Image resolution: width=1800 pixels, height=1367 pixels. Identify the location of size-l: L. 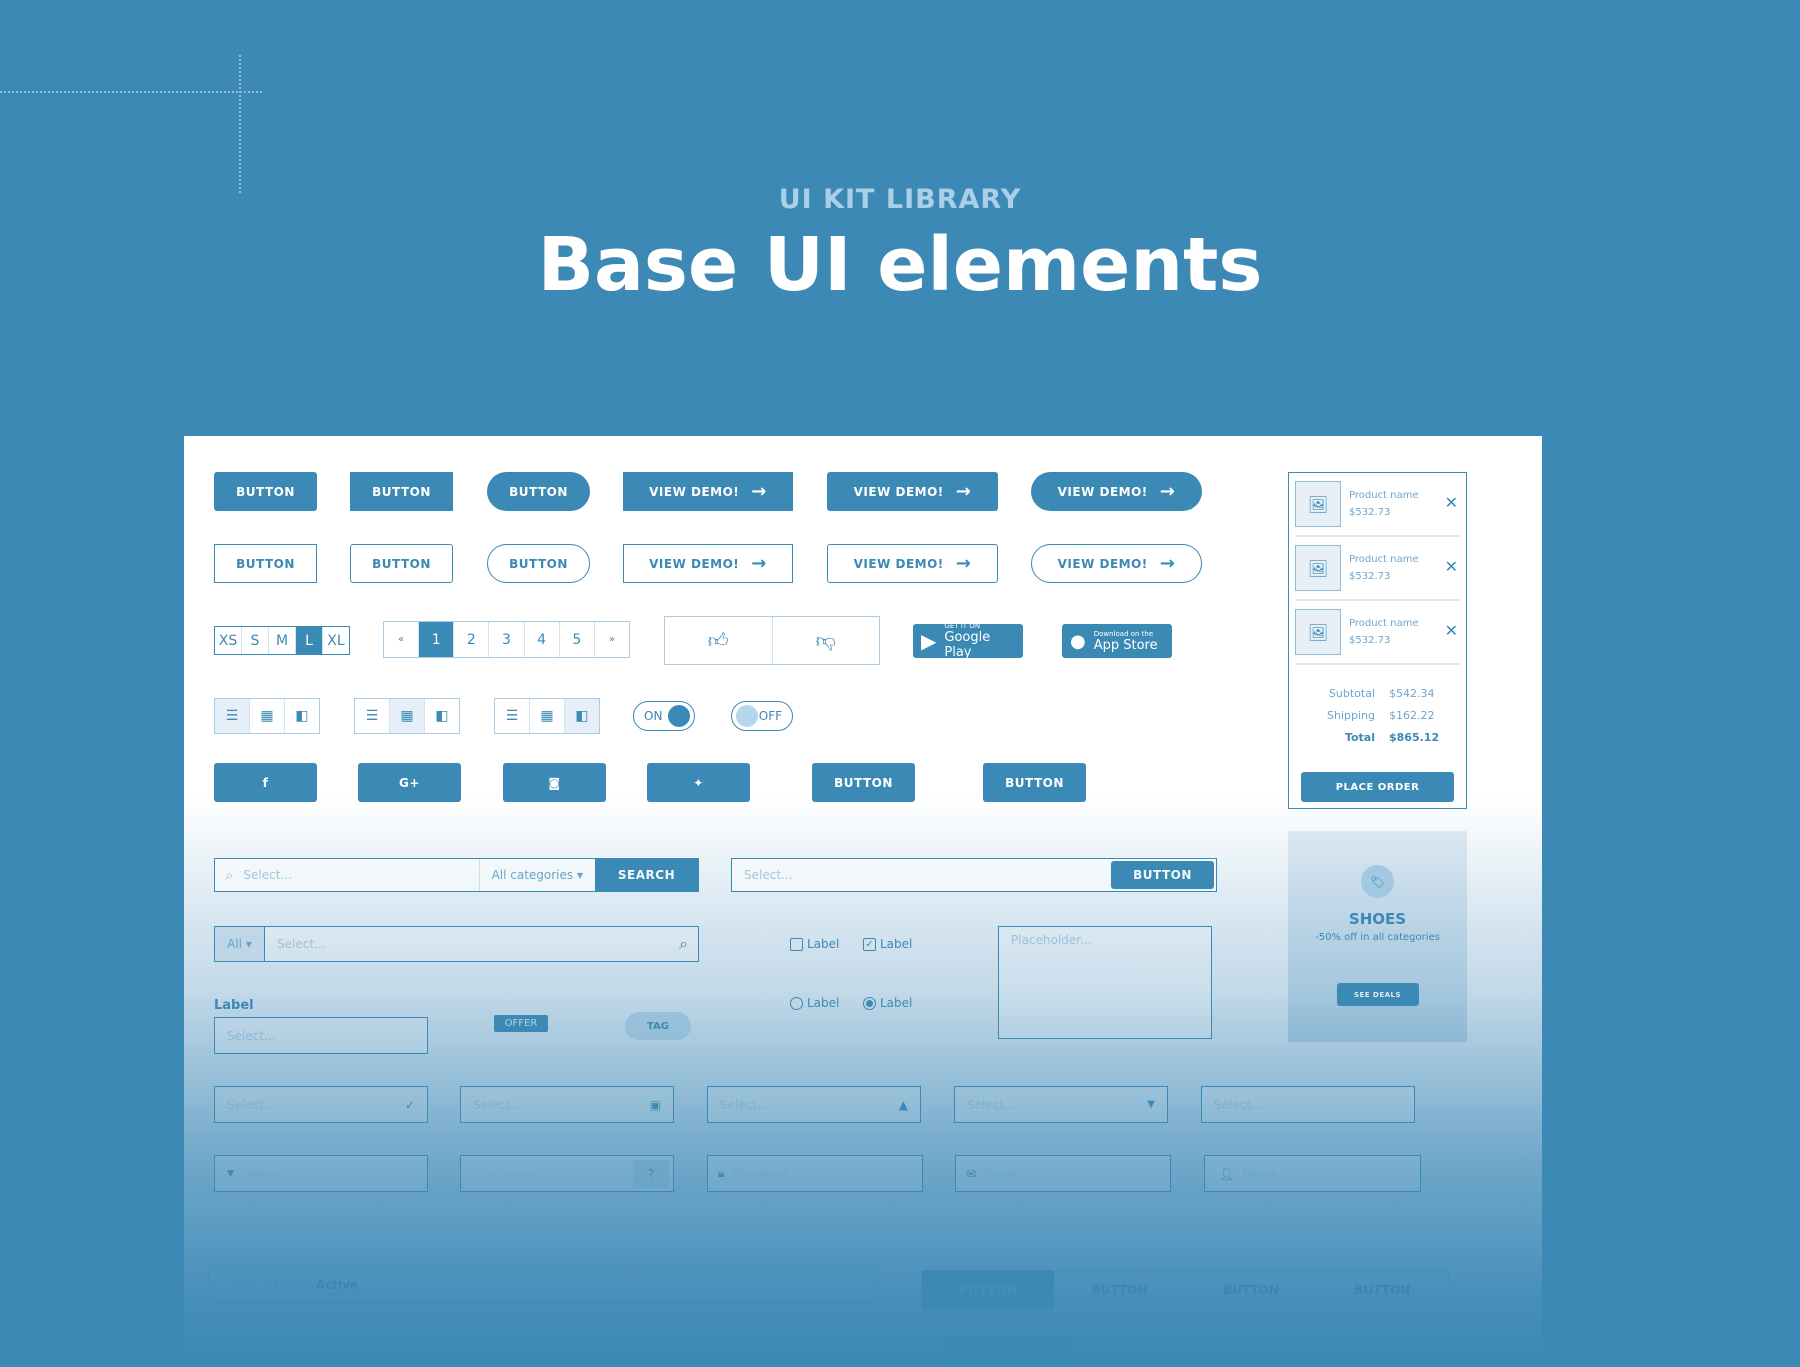
(309, 640).